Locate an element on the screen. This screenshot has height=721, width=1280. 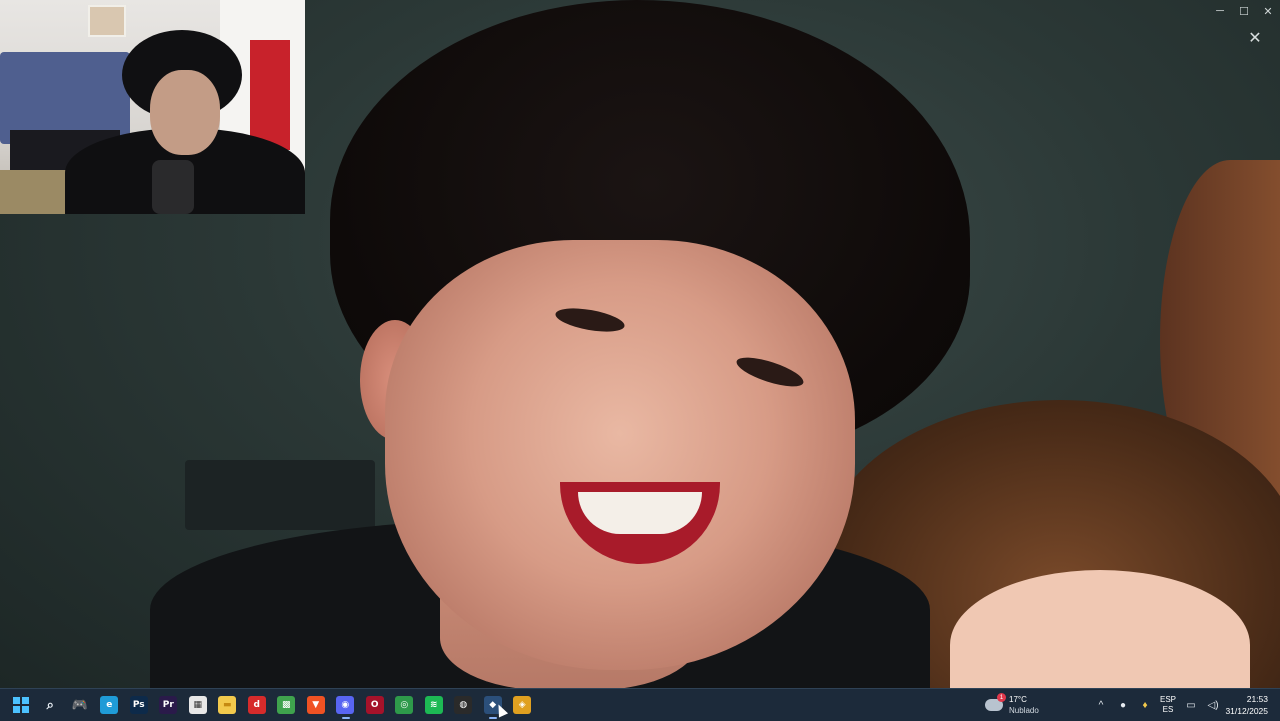
taskbar-app-list: ⌕ 🎮 e Ps Pr ▦ ▬ d ▩ ▼ ◉ O ◎ ≋ ◍ ◆ ◈ is located at coordinates (271, 705).